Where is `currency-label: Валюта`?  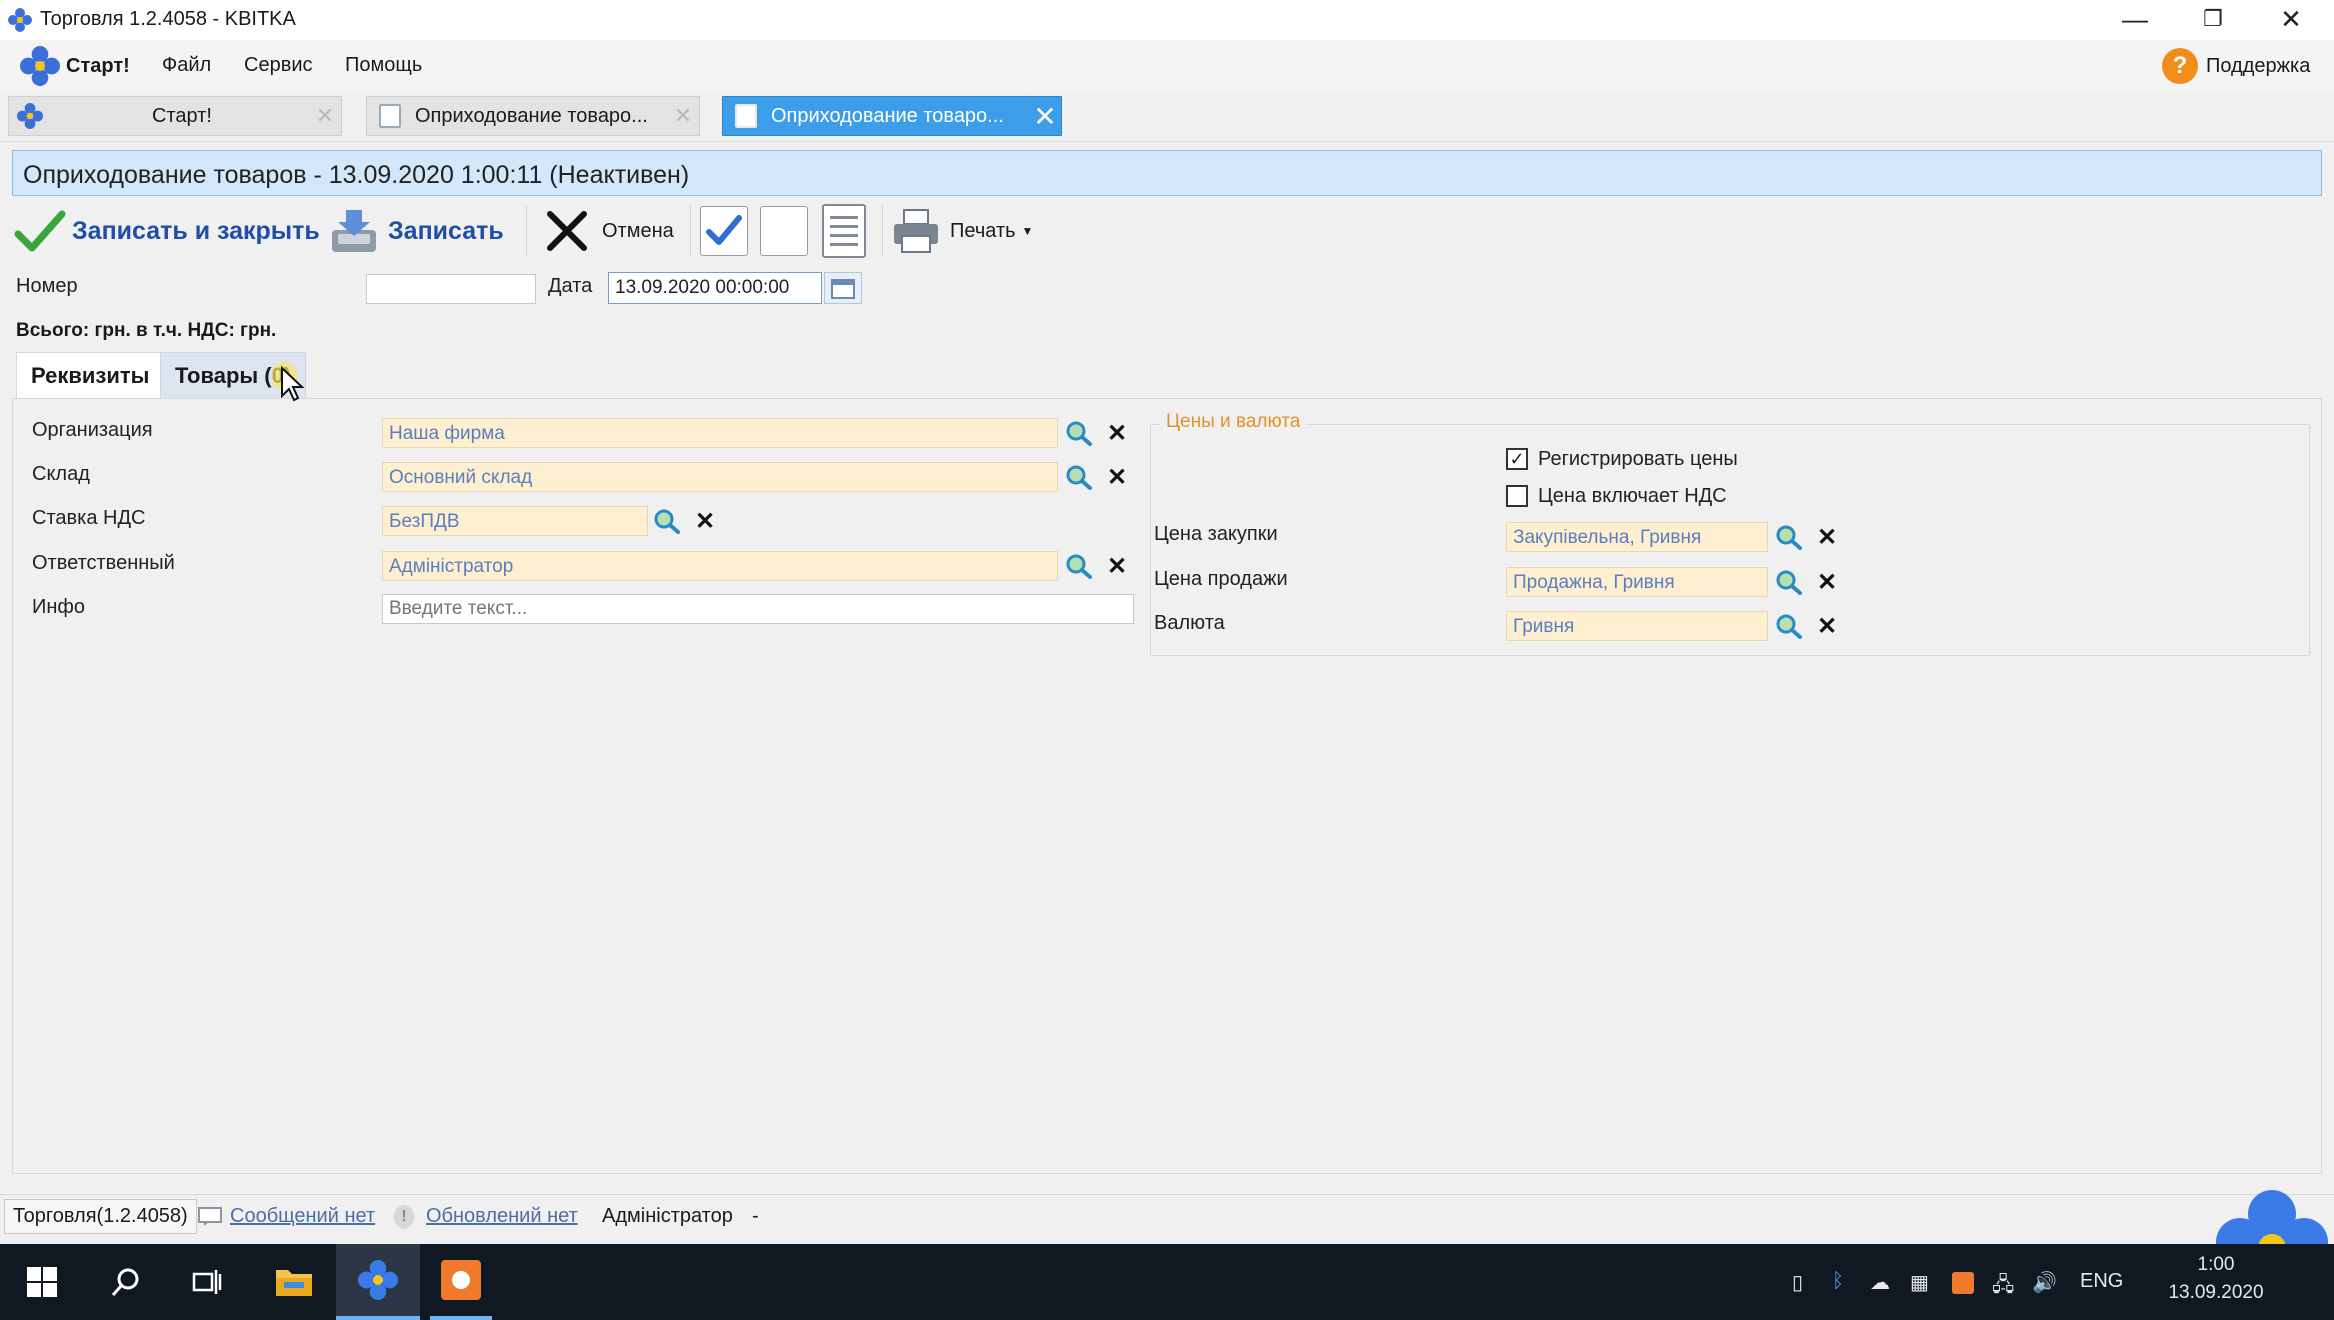
currency-label: Валюта is located at coordinates (1189, 623).